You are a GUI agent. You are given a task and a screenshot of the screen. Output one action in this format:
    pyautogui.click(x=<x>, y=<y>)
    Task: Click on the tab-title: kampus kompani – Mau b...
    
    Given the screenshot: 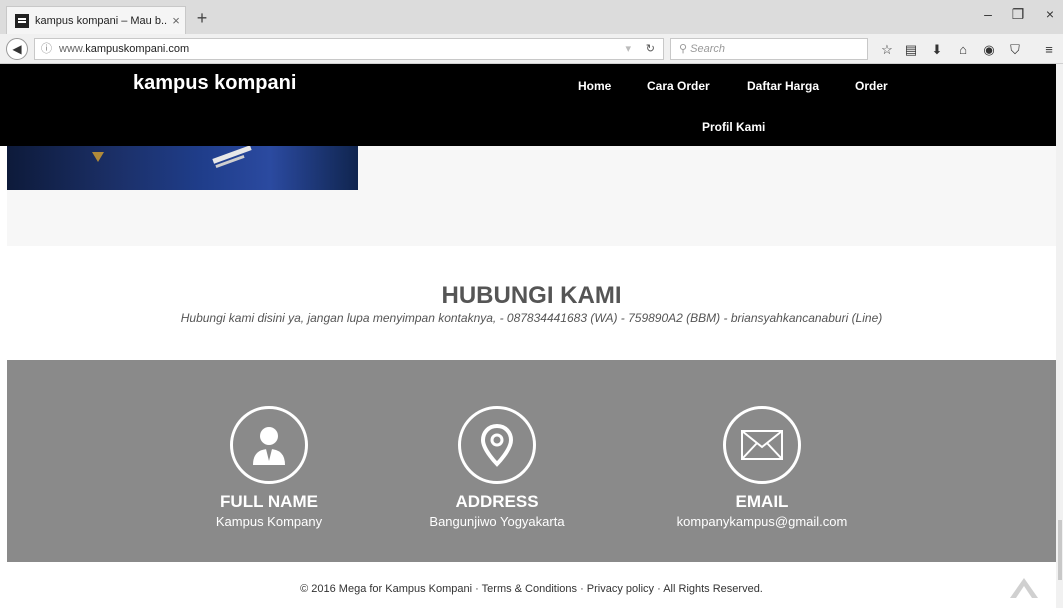 What is the action you would take?
    pyautogui.click(x=101, y=20)
    